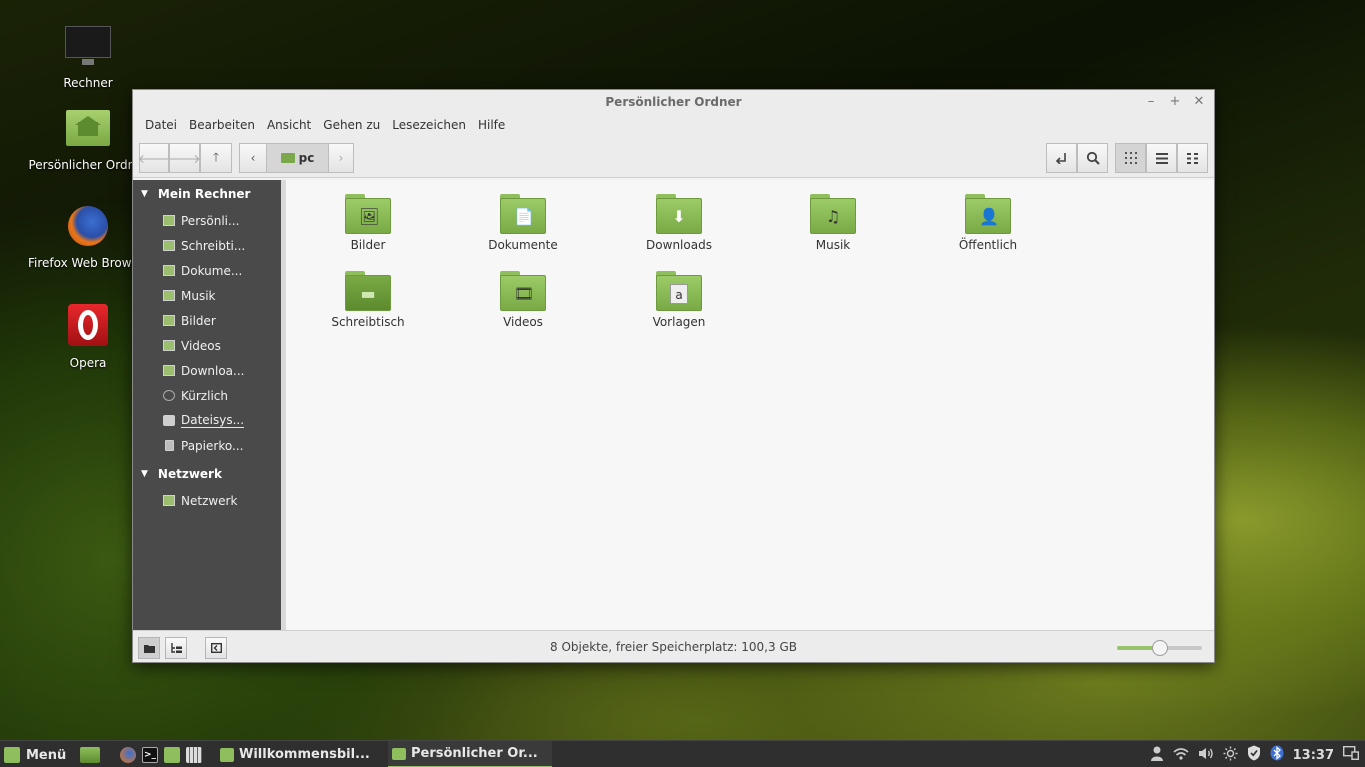 This screenshot has height=767, width=1365. Describe the element at coordinates (90, 755) in the screenshot. I see `launcher-show-desktop` at that location.